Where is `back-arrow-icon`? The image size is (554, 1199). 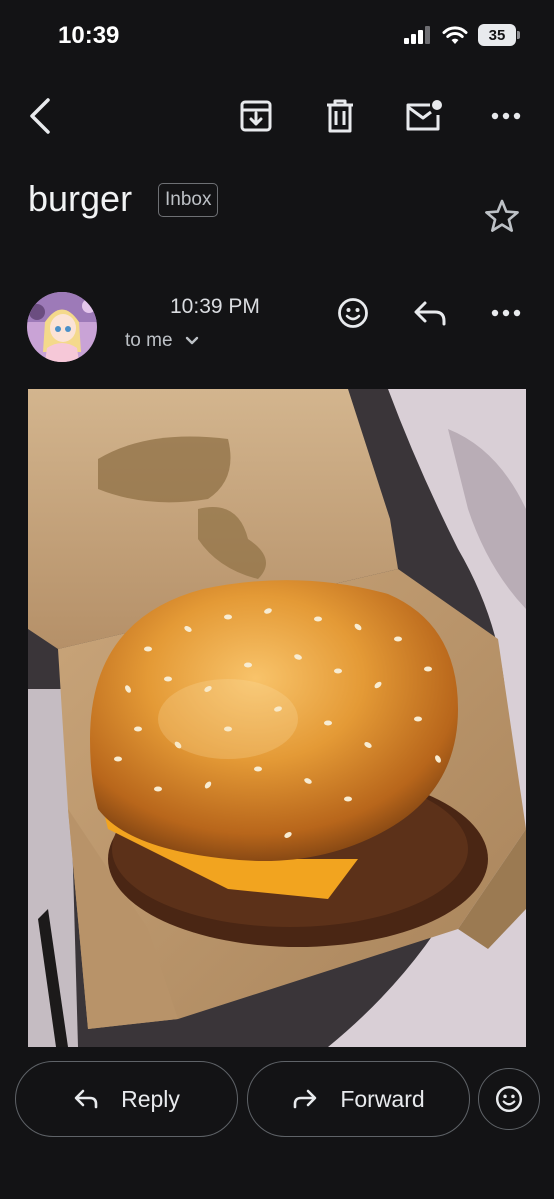
back-arrow-icon is located at coordinates (40, 116).